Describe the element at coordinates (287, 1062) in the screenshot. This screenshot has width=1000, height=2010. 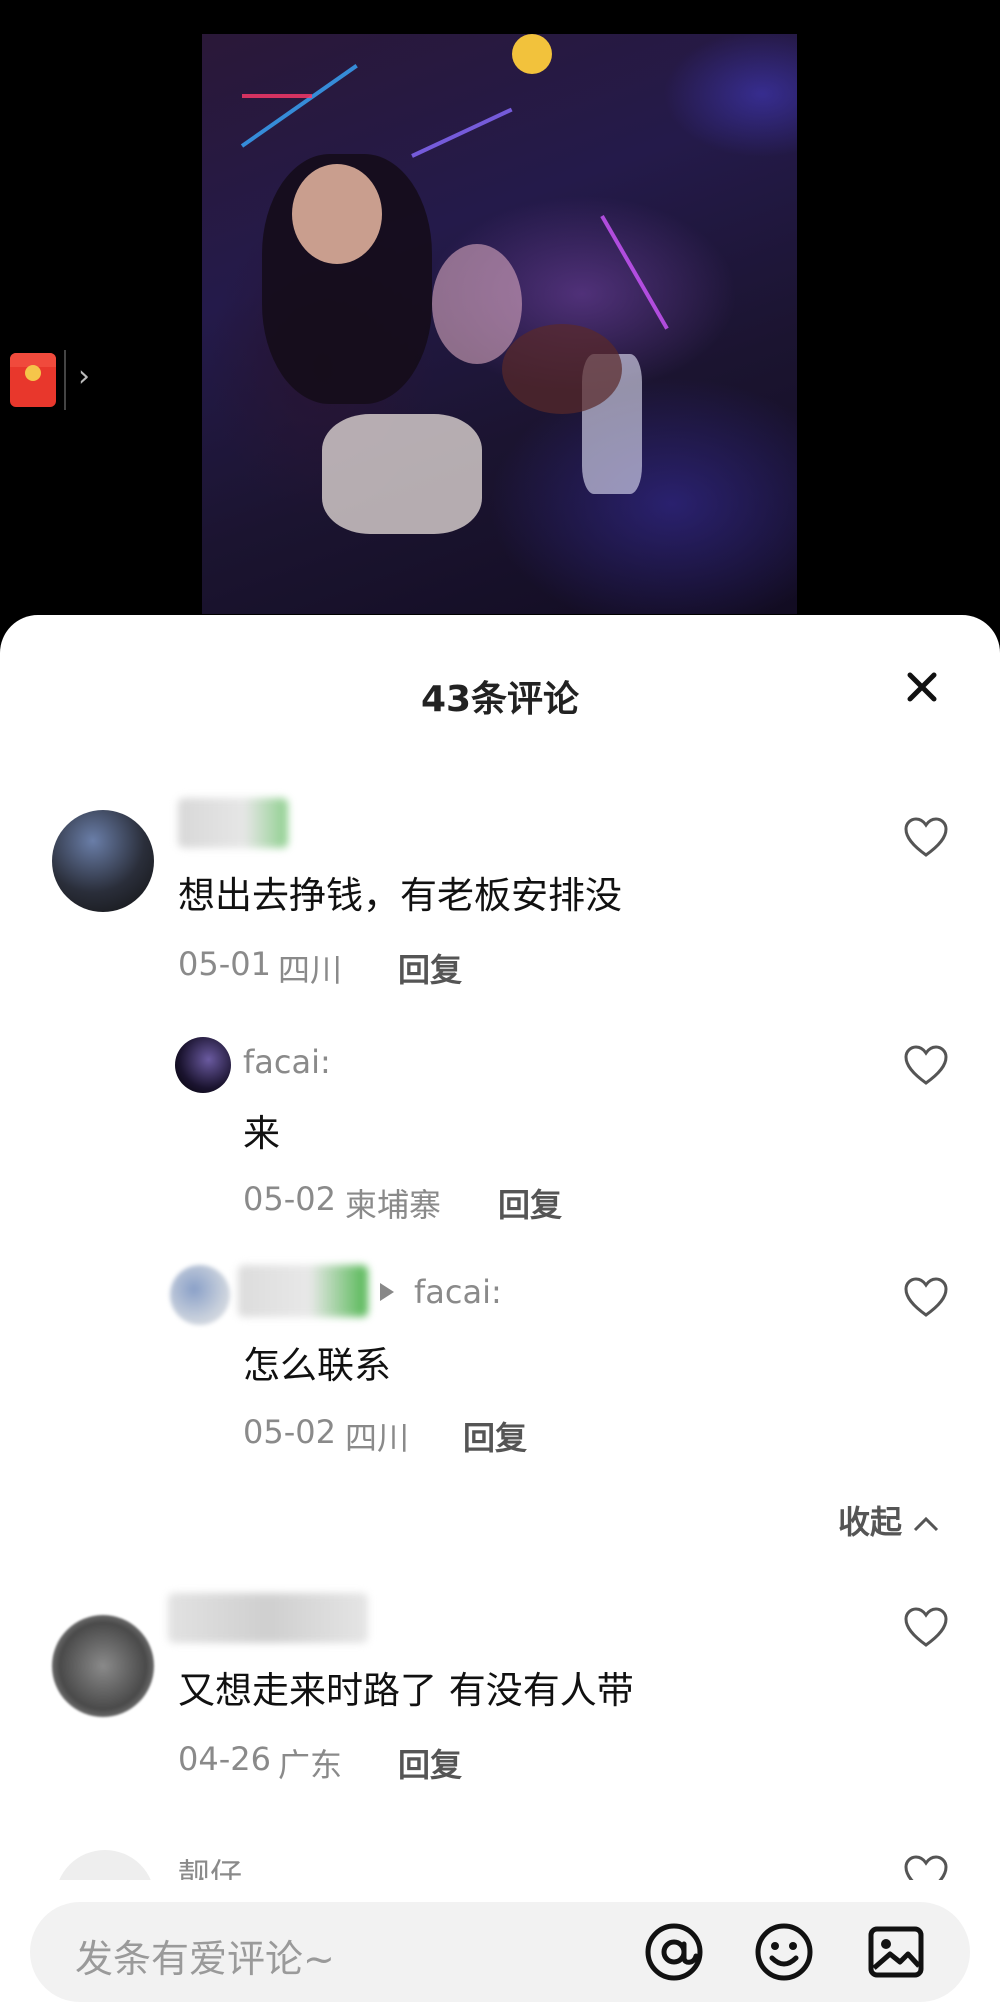
I see `reply-username: facai:` at that location.